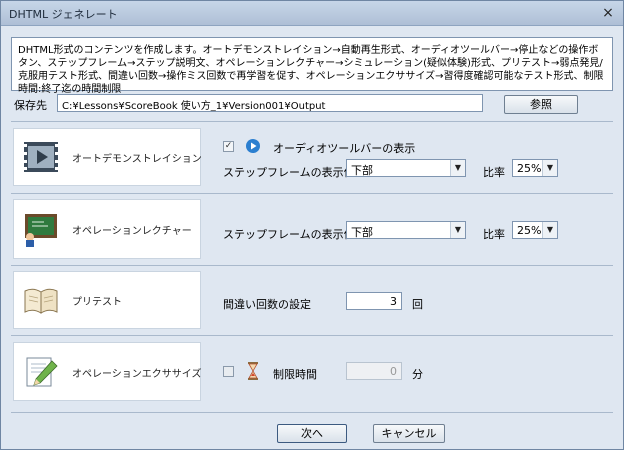 The height and width of the screenshot is (450, 624). What do you see at coordinates (374, 371) in the screenshot?
I see `time-limit-input: 0` at bounding box center [374, 371].